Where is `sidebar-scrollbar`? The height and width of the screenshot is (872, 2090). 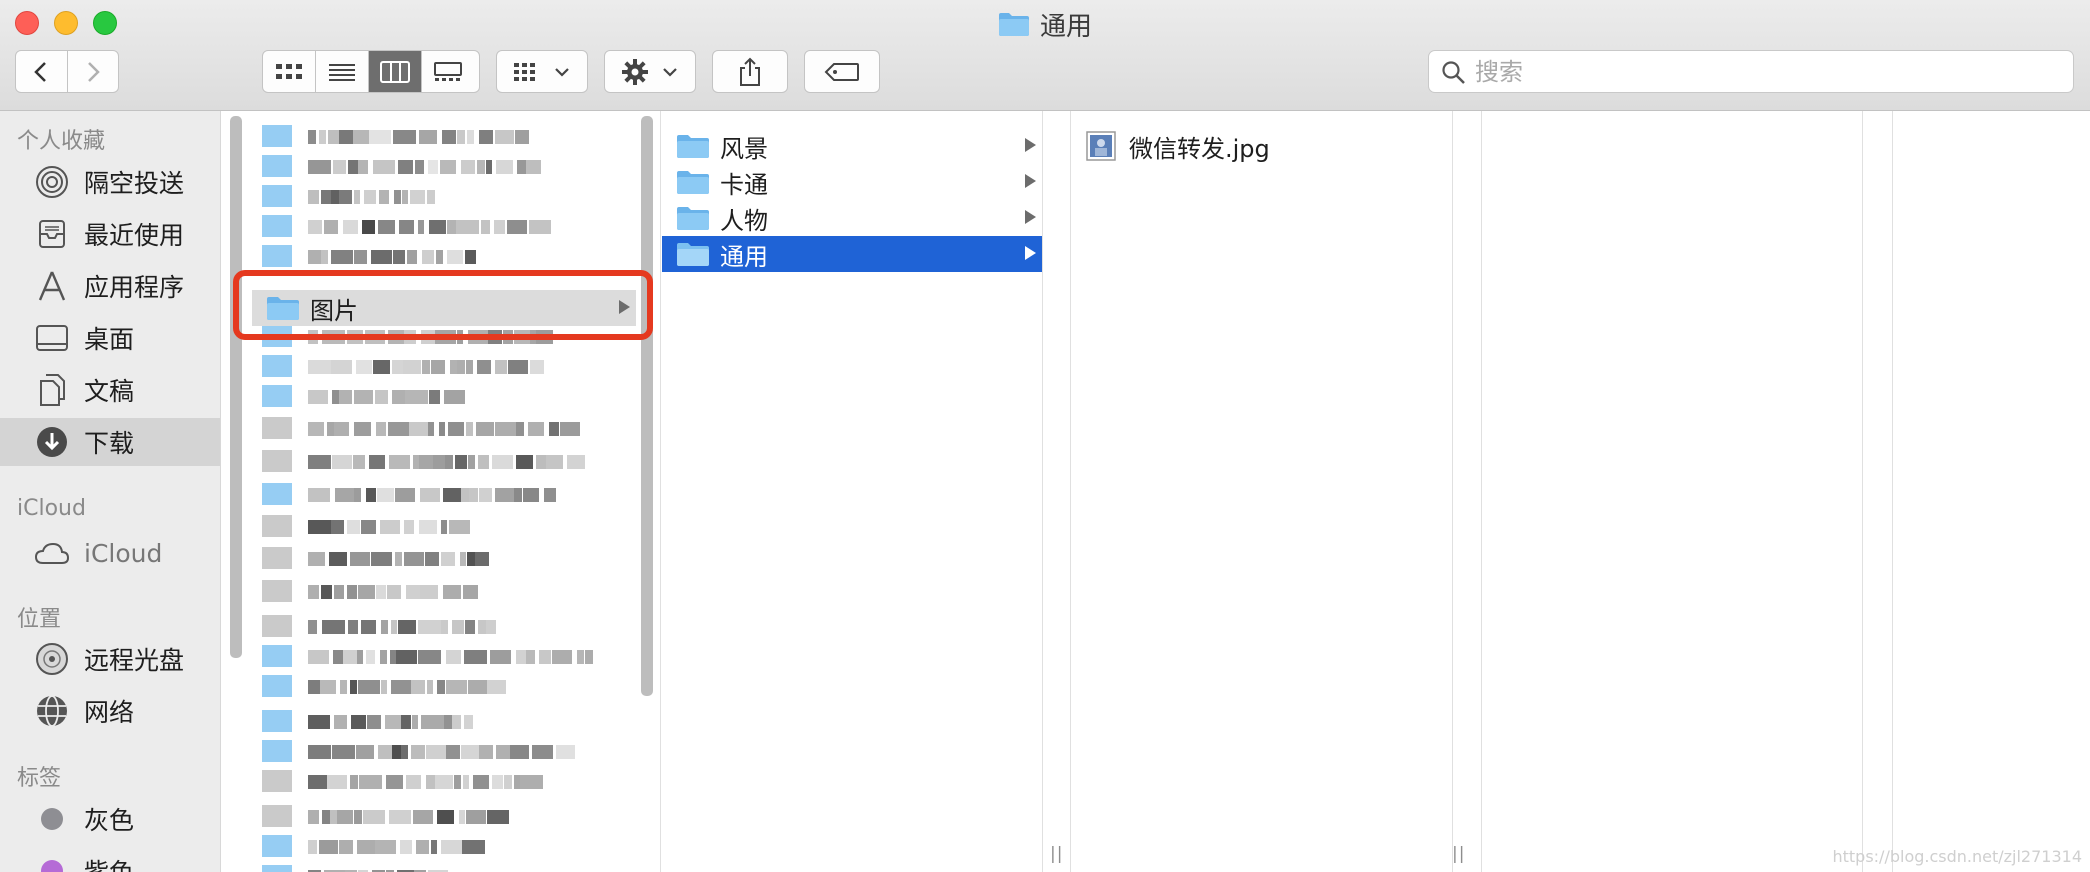
sidebar-scrollbar is located at coordinates (236, 387).